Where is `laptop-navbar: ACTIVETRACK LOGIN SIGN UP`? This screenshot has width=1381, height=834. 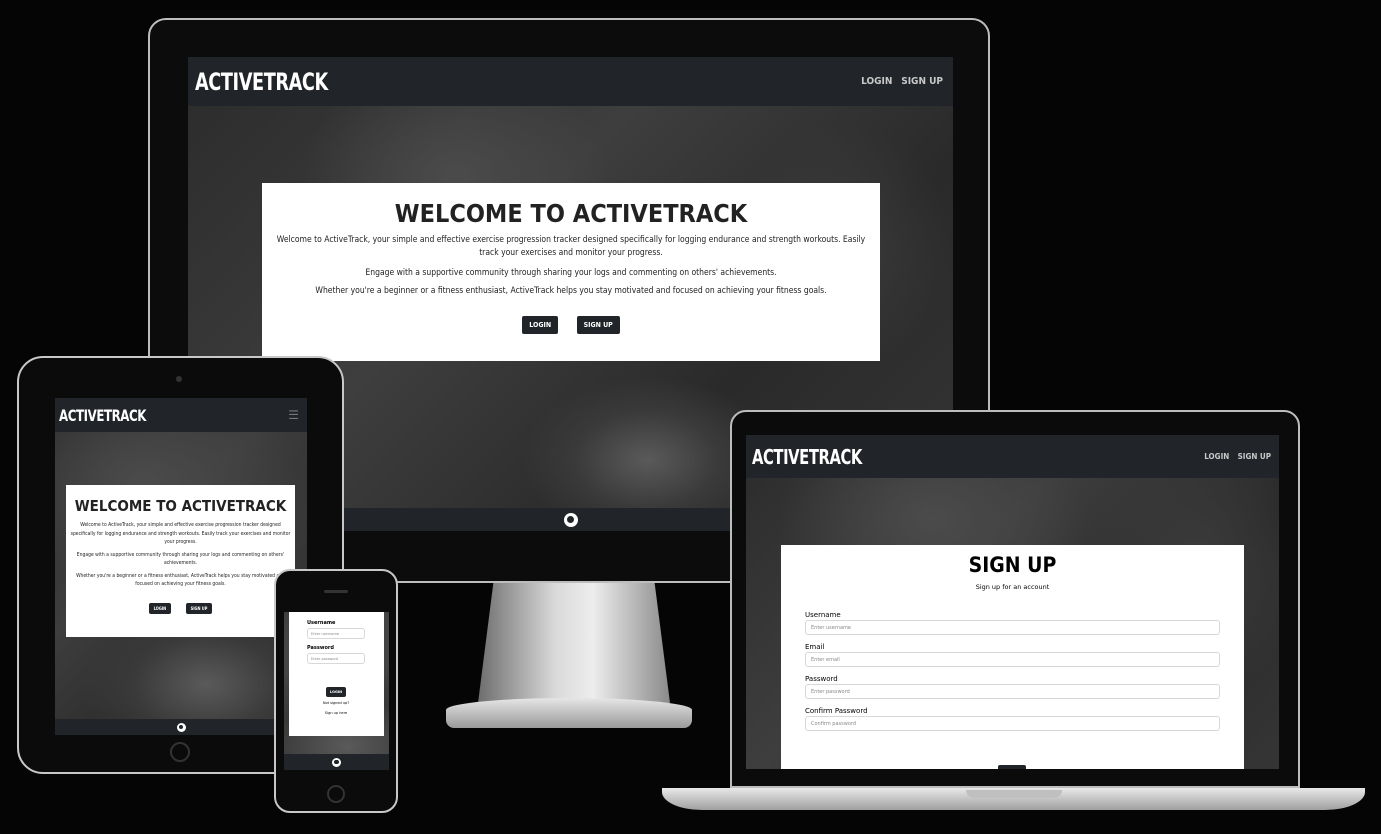
laptop-navbar: ACTIVETRACK LOGIN SIGN UP is located at coordinates (1012, 456).